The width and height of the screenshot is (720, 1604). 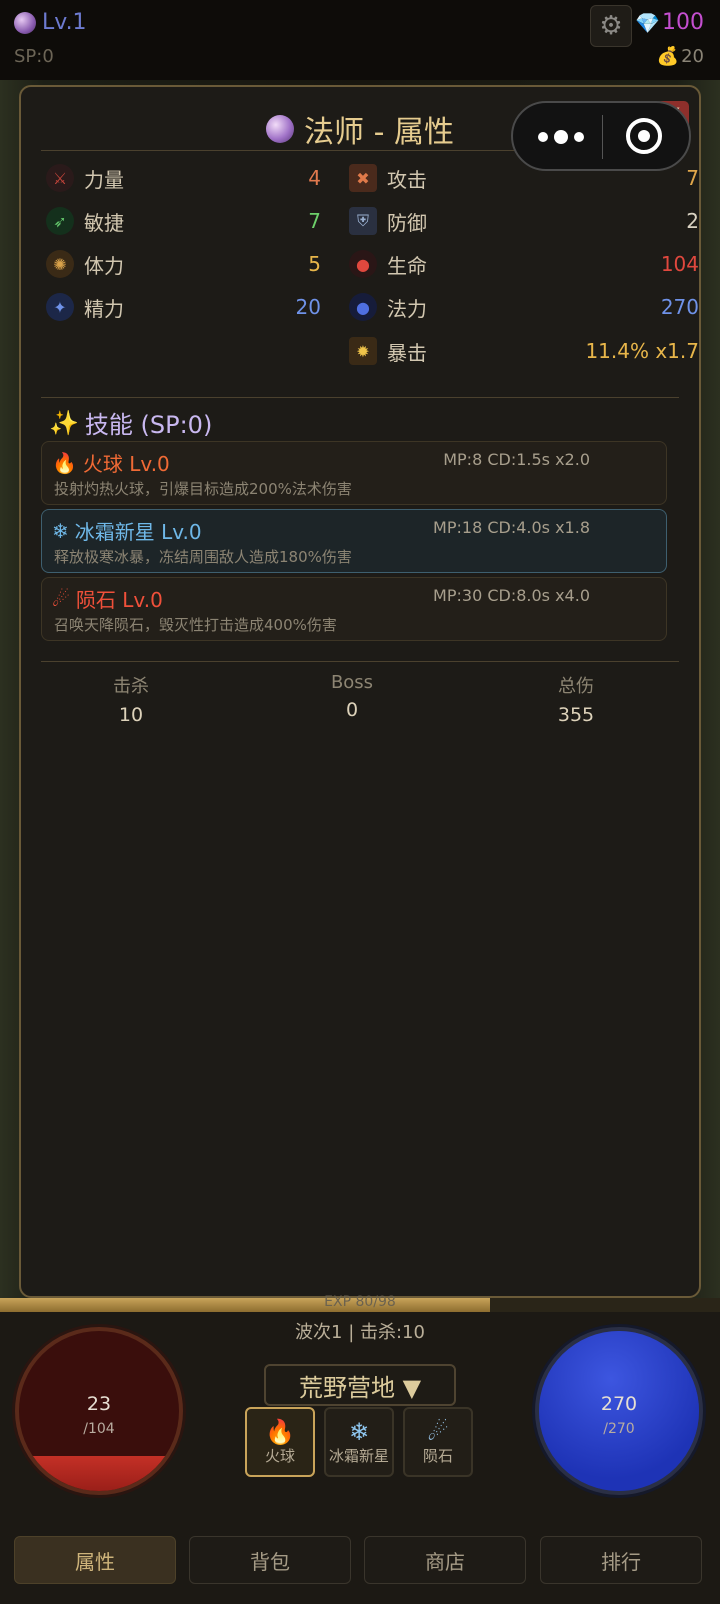 What do you see at coordinates (104, 308) in the screenshot?
I see `stat-label: 精力` at bounding box center [104, 308].